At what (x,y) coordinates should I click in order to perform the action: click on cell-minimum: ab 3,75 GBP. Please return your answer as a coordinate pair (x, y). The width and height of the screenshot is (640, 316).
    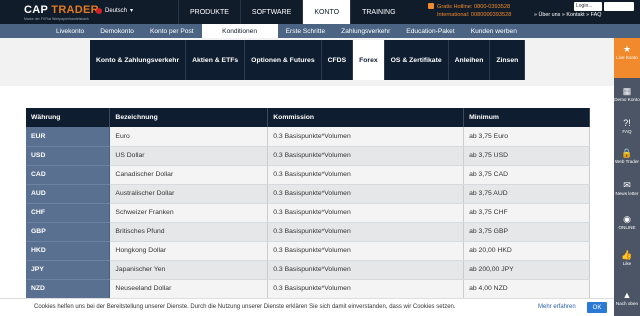
    Looking at the image, I should click on (526, 232).